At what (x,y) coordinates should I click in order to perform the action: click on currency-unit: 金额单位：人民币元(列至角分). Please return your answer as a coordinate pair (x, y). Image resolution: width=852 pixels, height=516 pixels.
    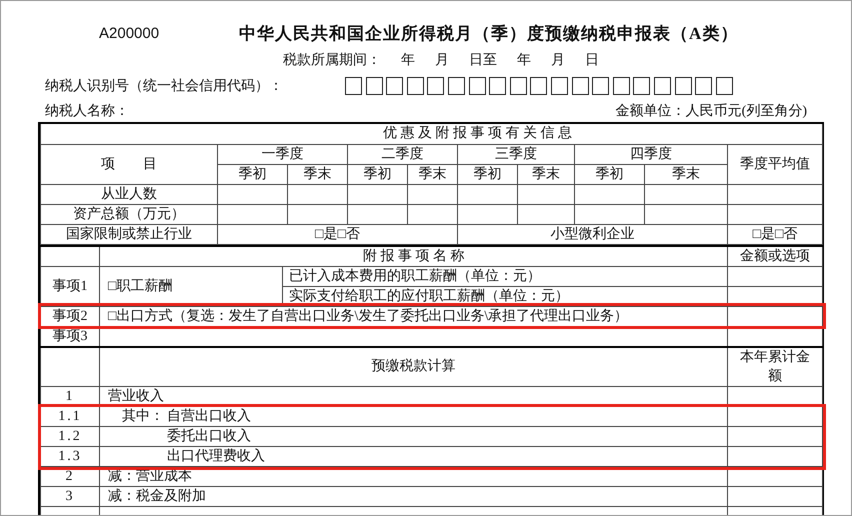
    Looking at the image, I should click on (711, 111).